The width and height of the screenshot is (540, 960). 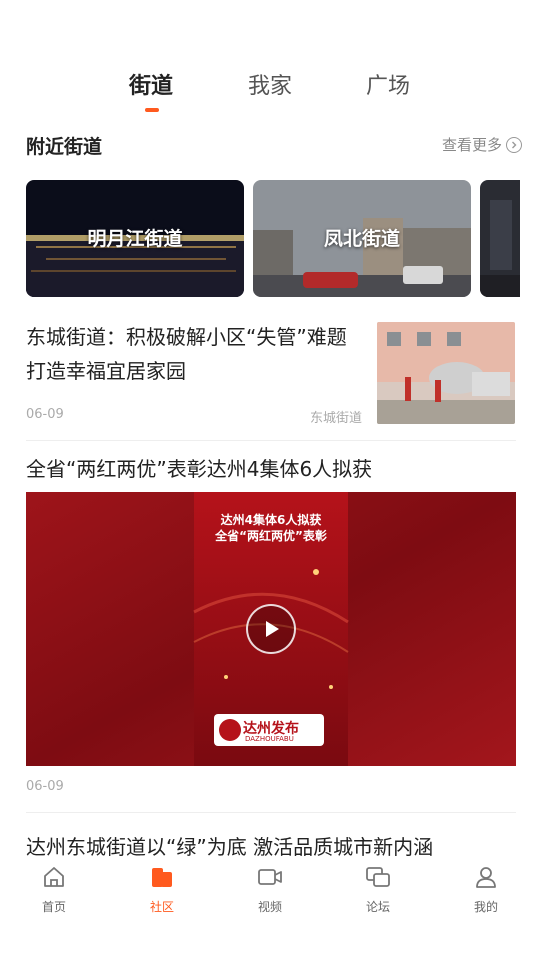 What do you see at coordinates (54, 877) in the screenshot?
I see `home-icon` at bounding box center [54, 877].